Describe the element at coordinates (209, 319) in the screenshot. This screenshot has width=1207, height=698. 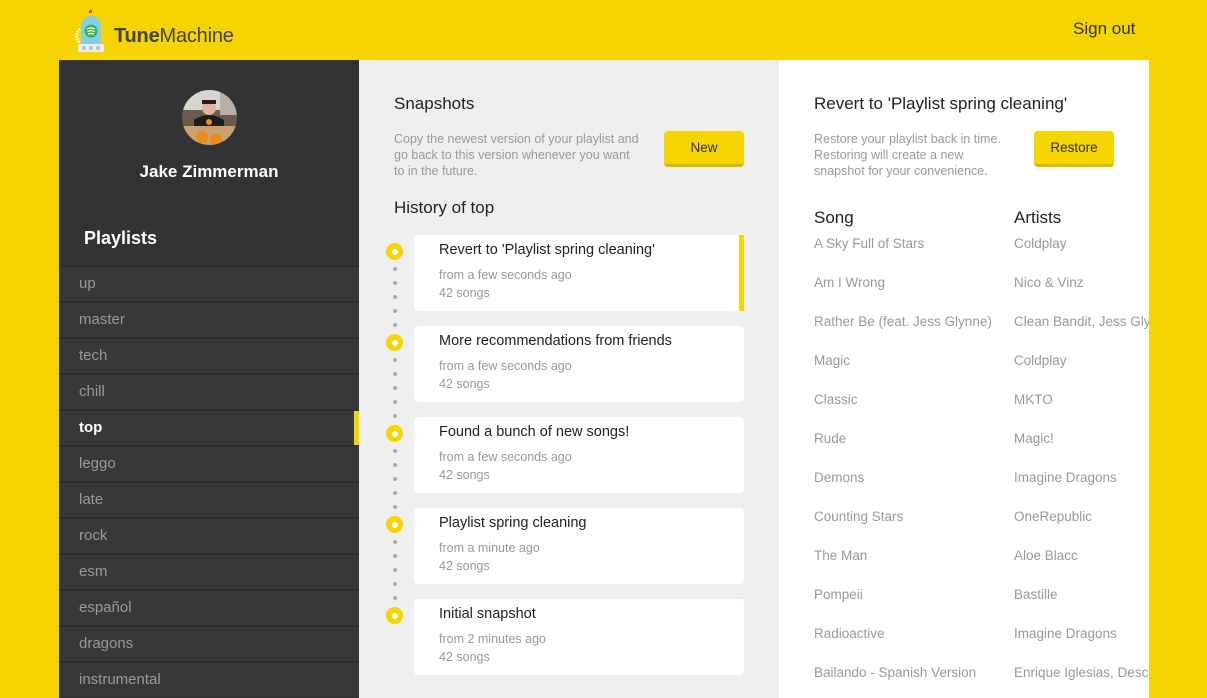
I see `playlist-item-master: master` at that location.